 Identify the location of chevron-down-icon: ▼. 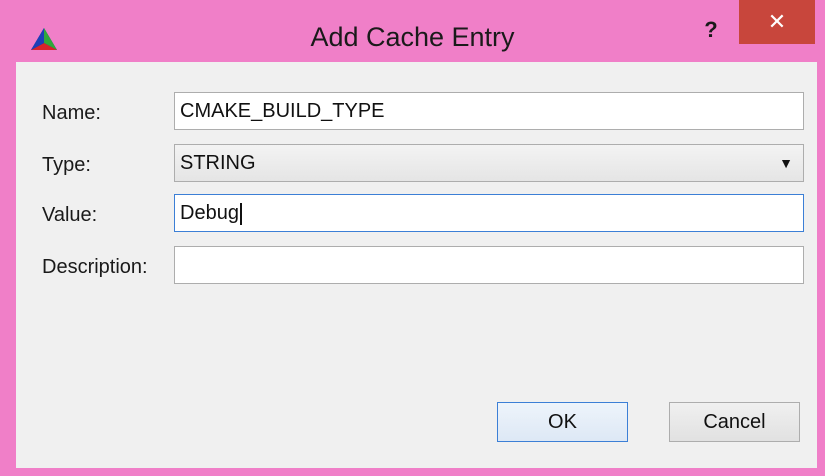
(786, 163).